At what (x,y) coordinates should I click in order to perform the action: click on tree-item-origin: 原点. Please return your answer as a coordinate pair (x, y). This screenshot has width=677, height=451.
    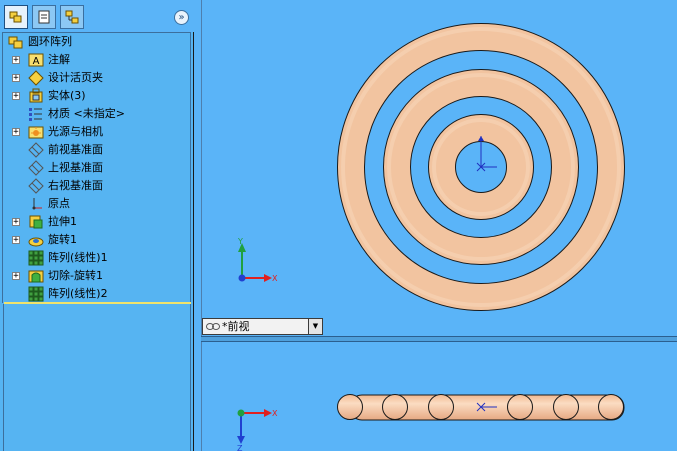
    Looking at the image, I should click on (96, 204).